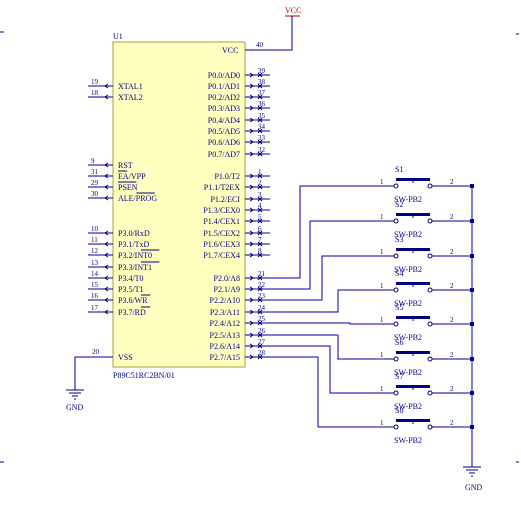 Image resolution: width=521 pixels, height=519 pixels. What do you see at coordinates (125, 357) in the screenshot?
I see `pin-20-name: VSS` at bounding box center [125, 357].